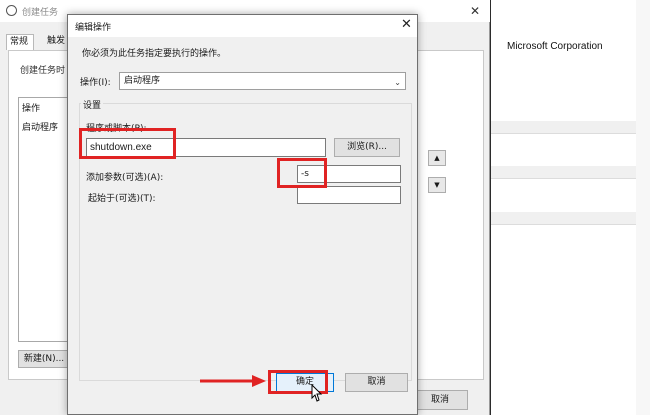 This screenshot has width=650, height=415. What do you see at coordinates (349, 195) in the screenshot?
I see `start-in-input` at bounding box center [349, 195].